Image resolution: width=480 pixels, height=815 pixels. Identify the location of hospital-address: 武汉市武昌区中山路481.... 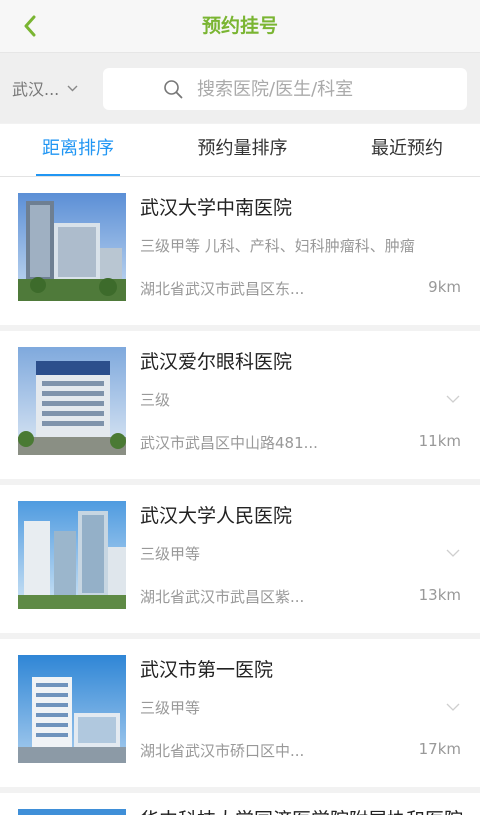
(229, 443).